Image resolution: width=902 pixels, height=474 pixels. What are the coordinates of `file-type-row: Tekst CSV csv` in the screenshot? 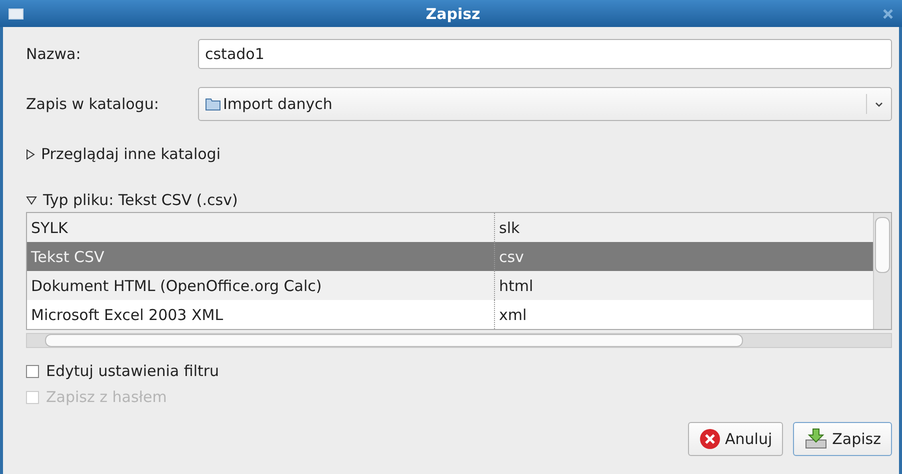 It's located at (450, 256).